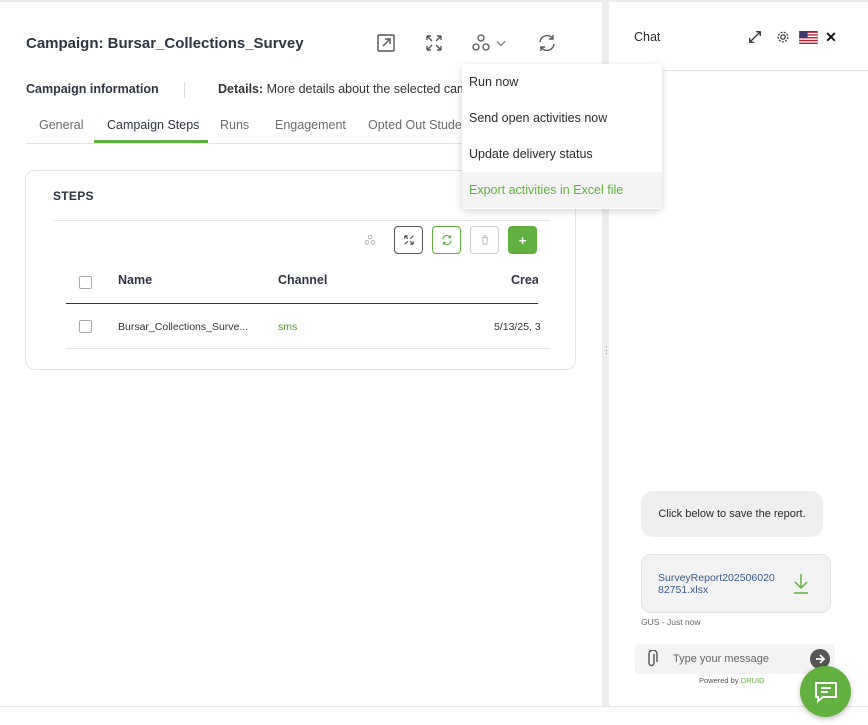  What do you see at coordinates (801, 584) in the screenshot?
I see `download-icon` at bounding box center [801, 584].